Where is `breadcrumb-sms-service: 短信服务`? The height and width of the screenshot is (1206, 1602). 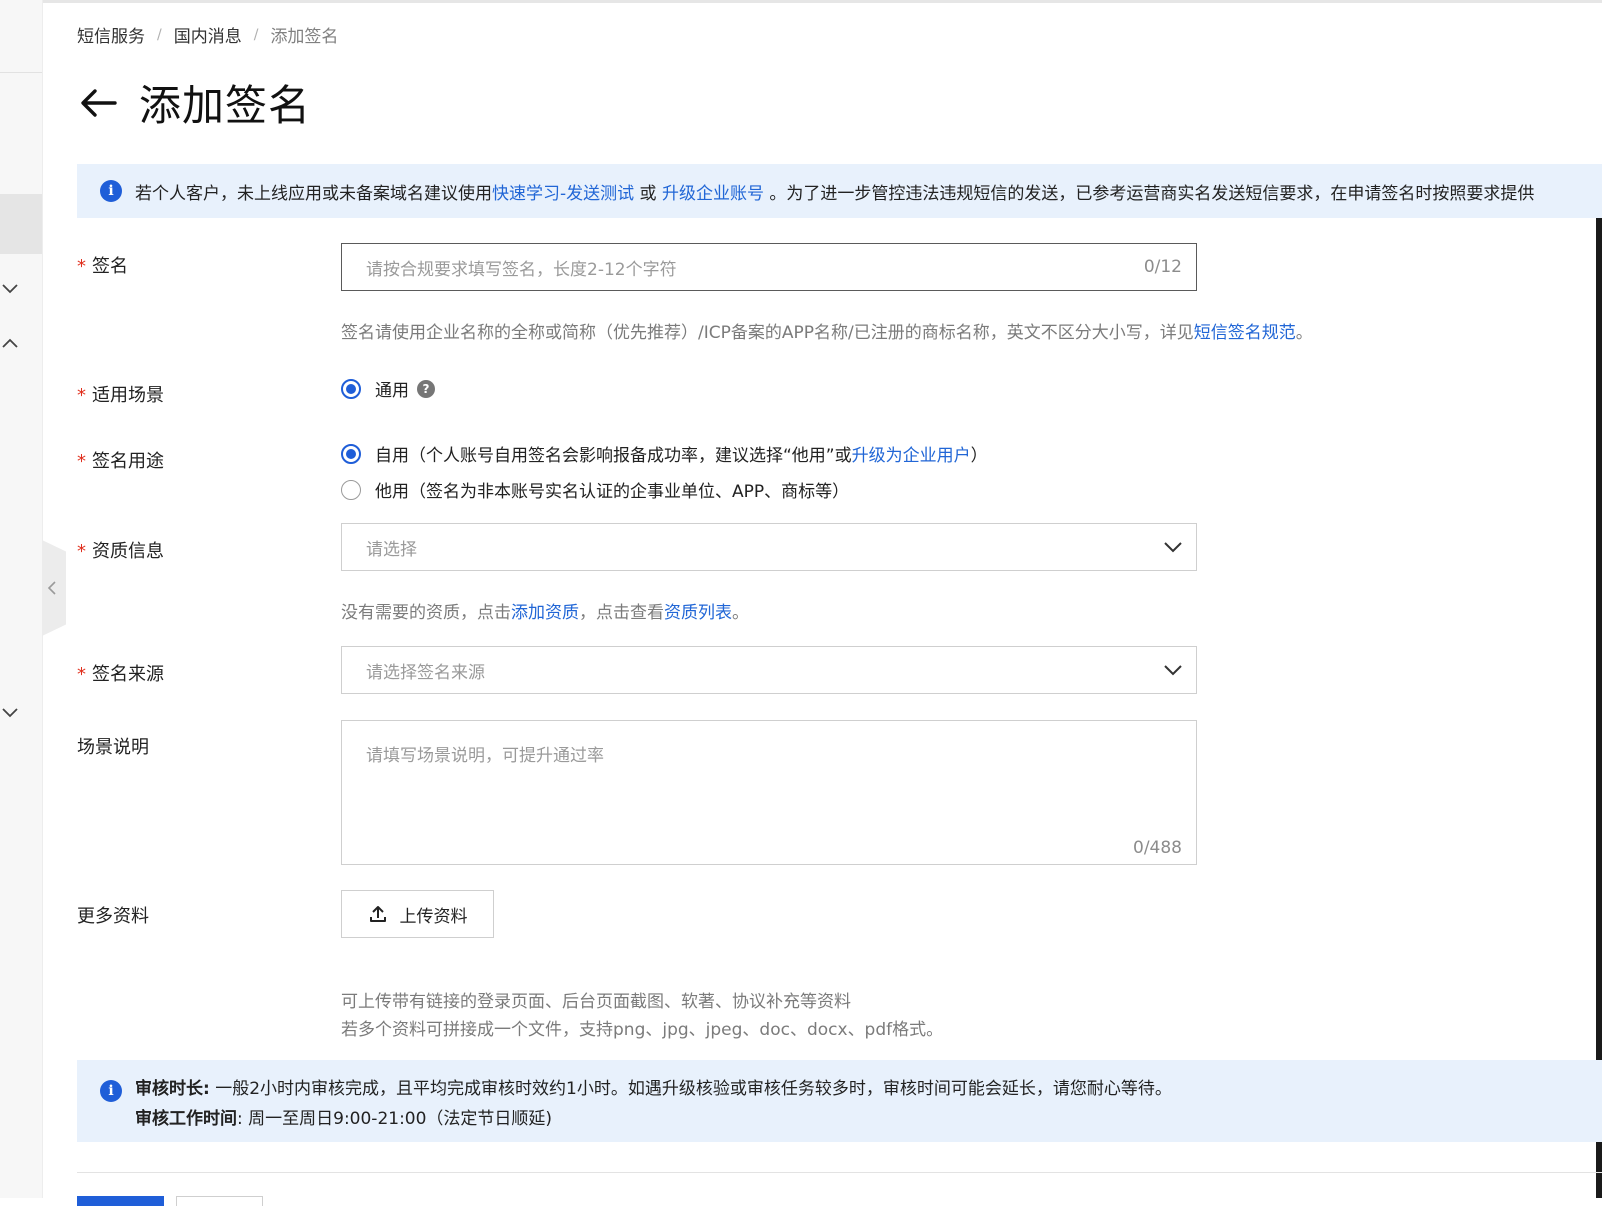 breadcrumb-sms-service: 短信服务 is located at coordinates (111, 34).